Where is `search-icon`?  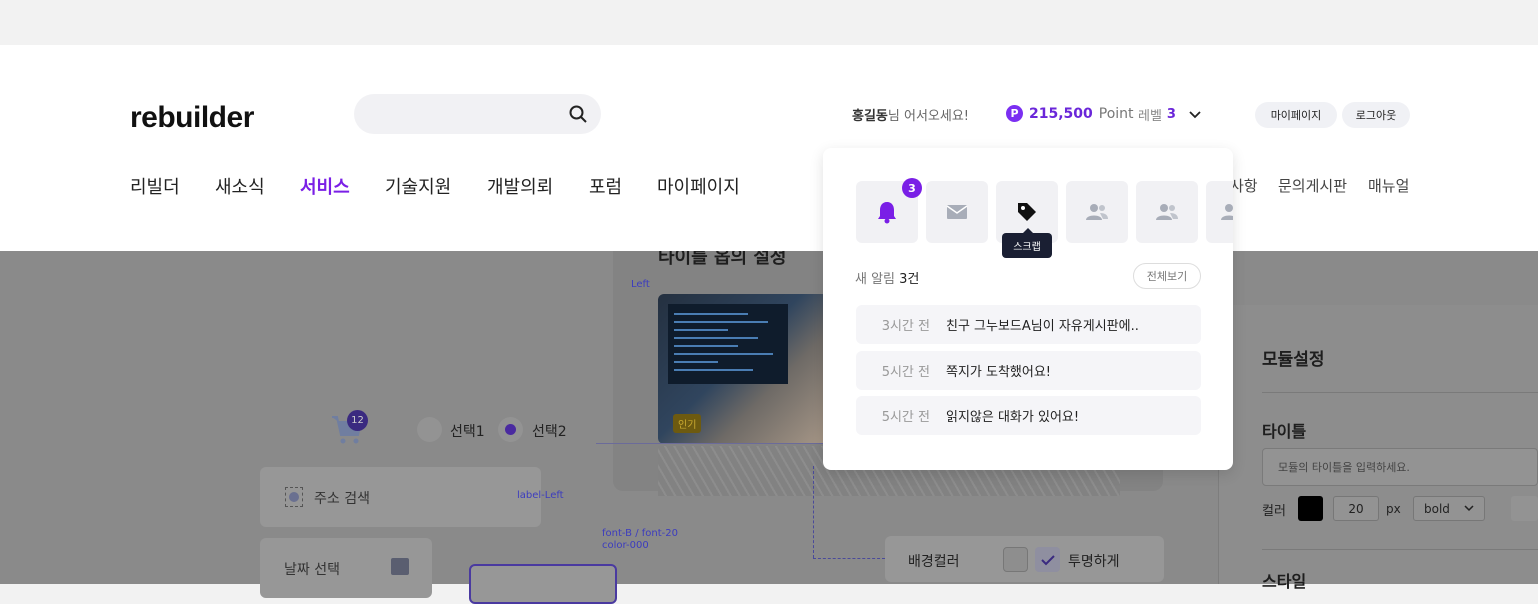
search-icon is located at coordinates (578, 114).